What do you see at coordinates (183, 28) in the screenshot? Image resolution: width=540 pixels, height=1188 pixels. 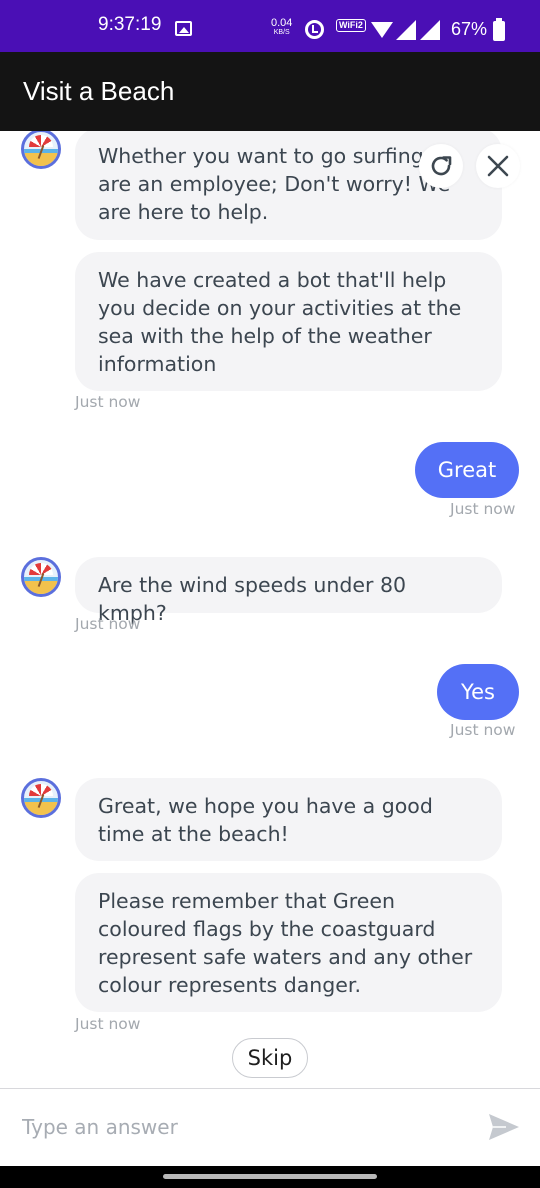 I see `gallery-icon` at bounding box center [183, 28].